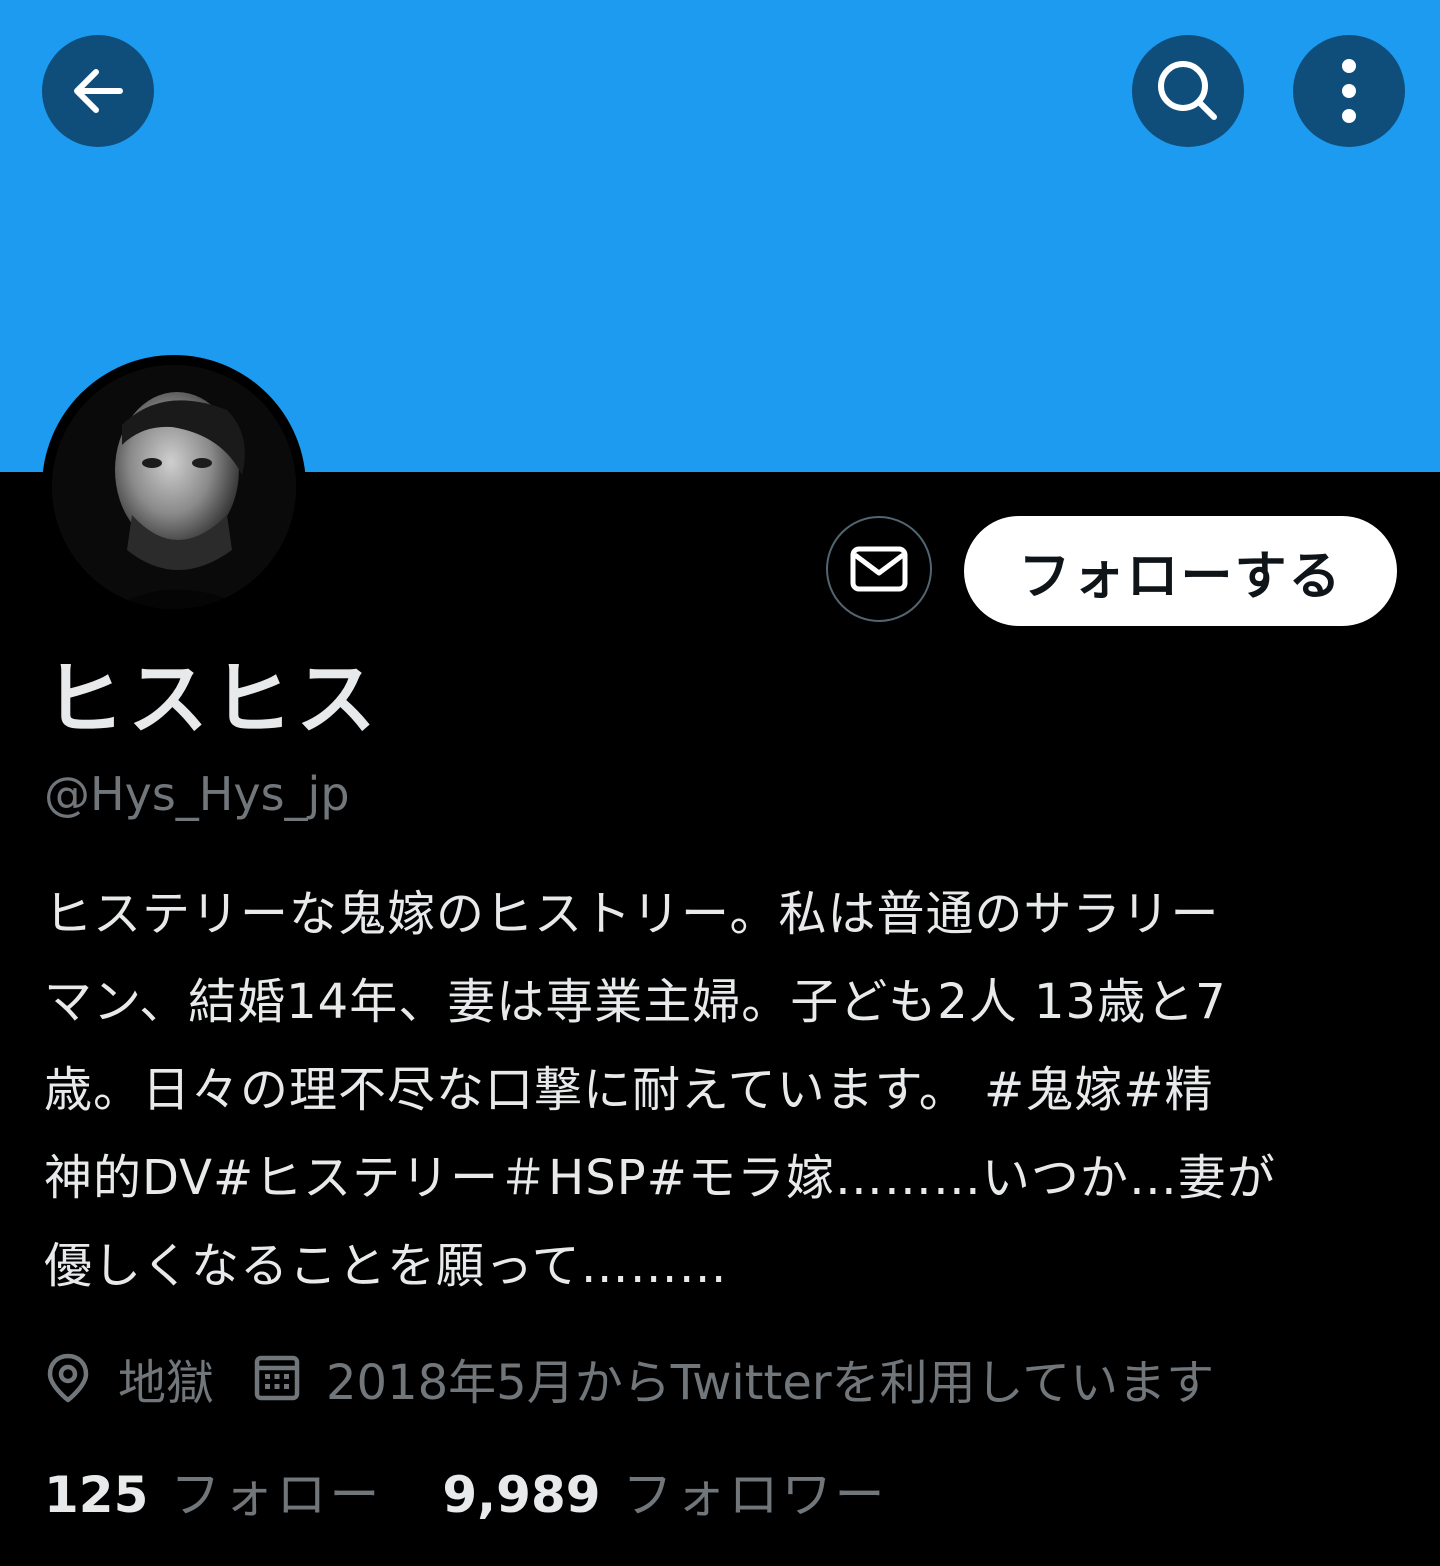 The height and width of the screenshot is (1566, 1440). I want to click on follow-button-label: フォローする, so click(1180, 576).